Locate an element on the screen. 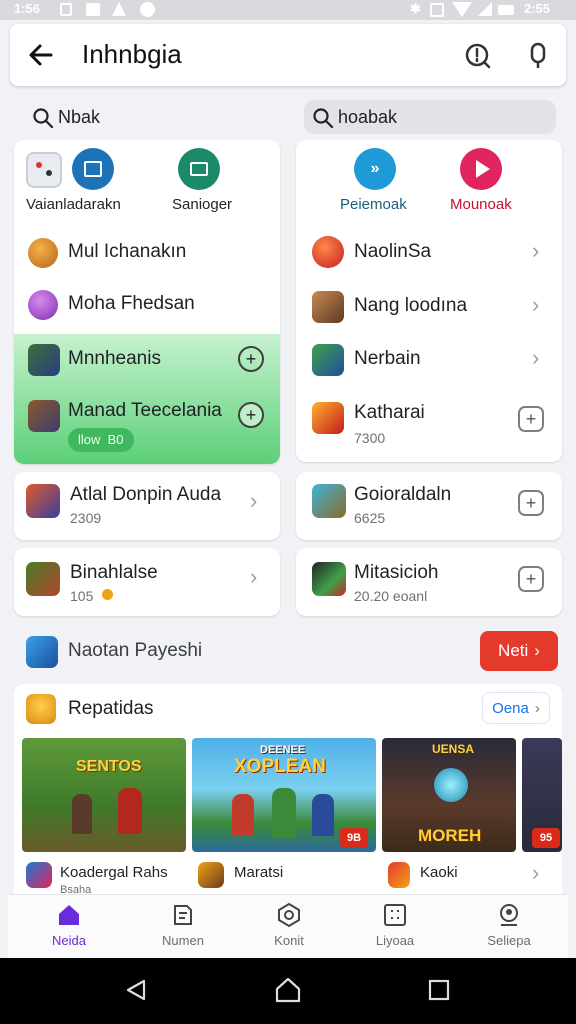  tab-label: Konit is located at coordinates (289, 940).